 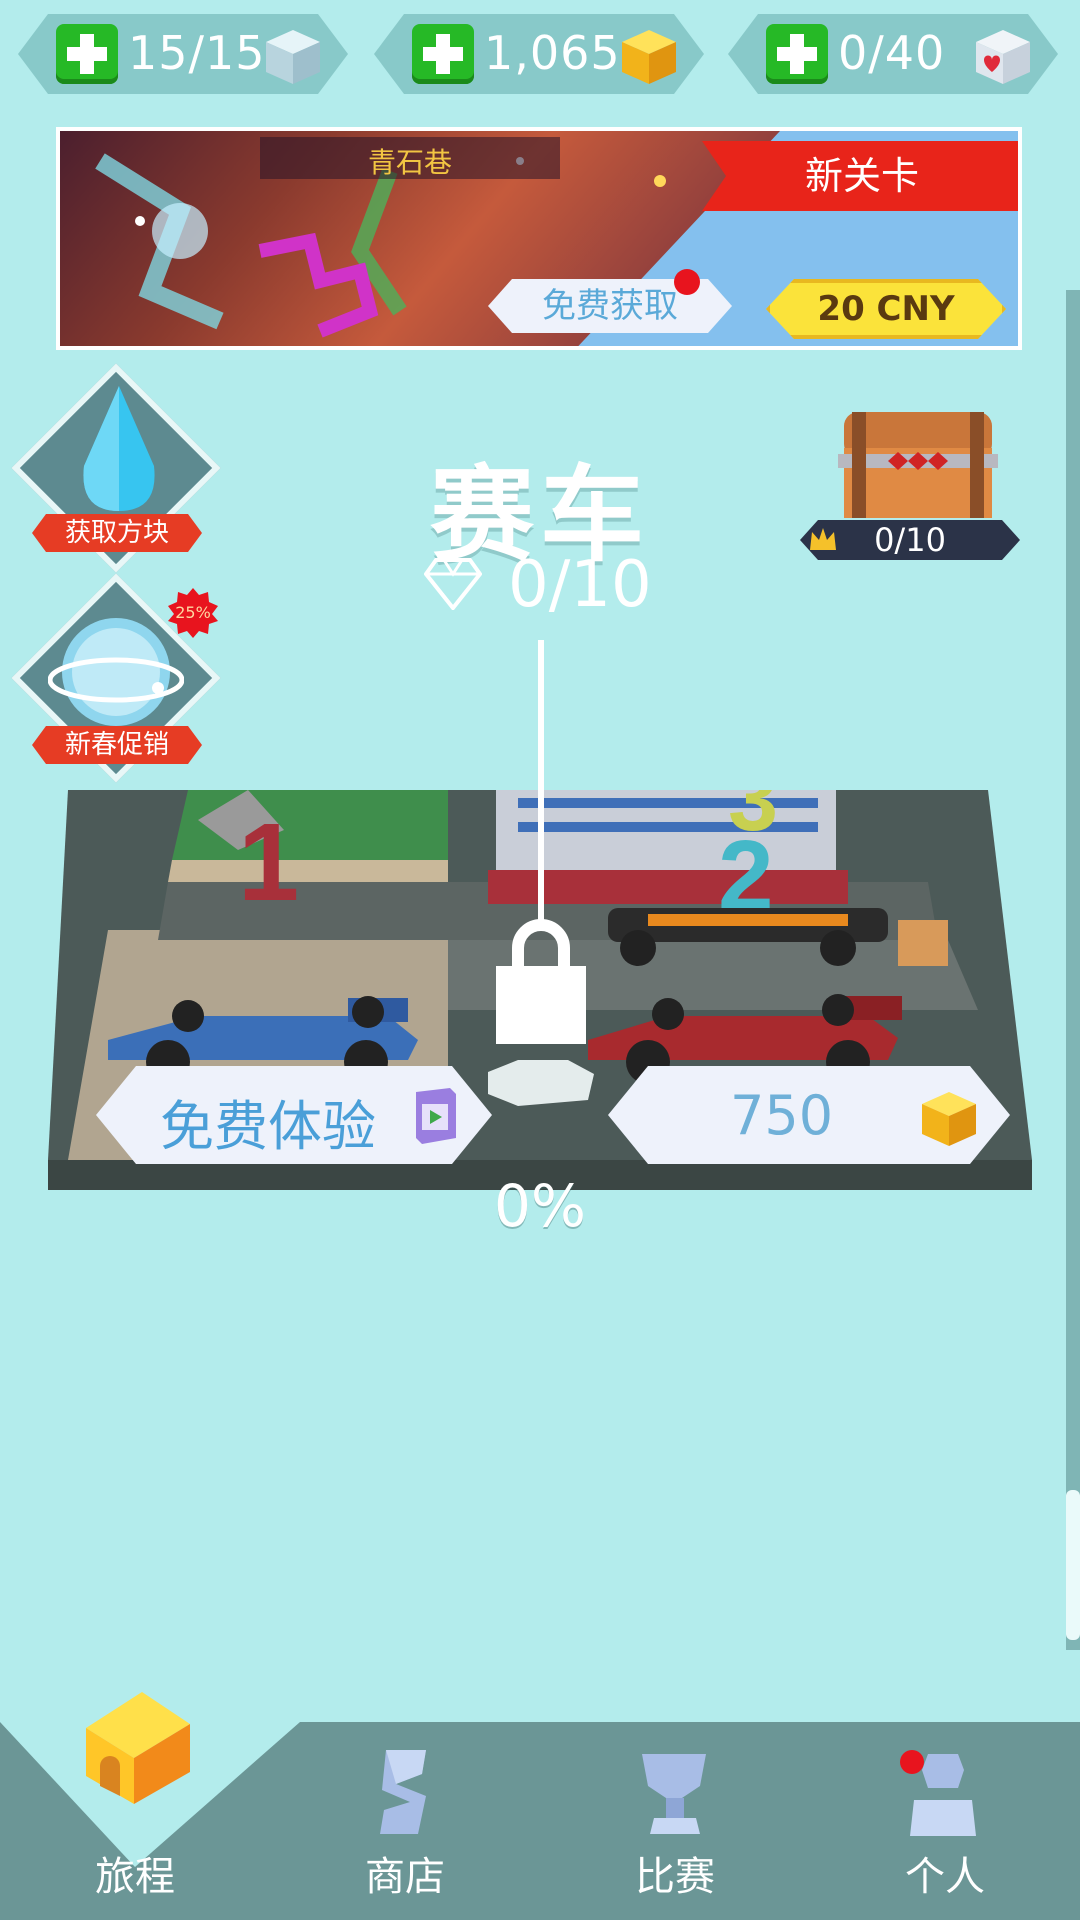 I want to click on banner-title: 青石巷, so click(x=409, y=162).